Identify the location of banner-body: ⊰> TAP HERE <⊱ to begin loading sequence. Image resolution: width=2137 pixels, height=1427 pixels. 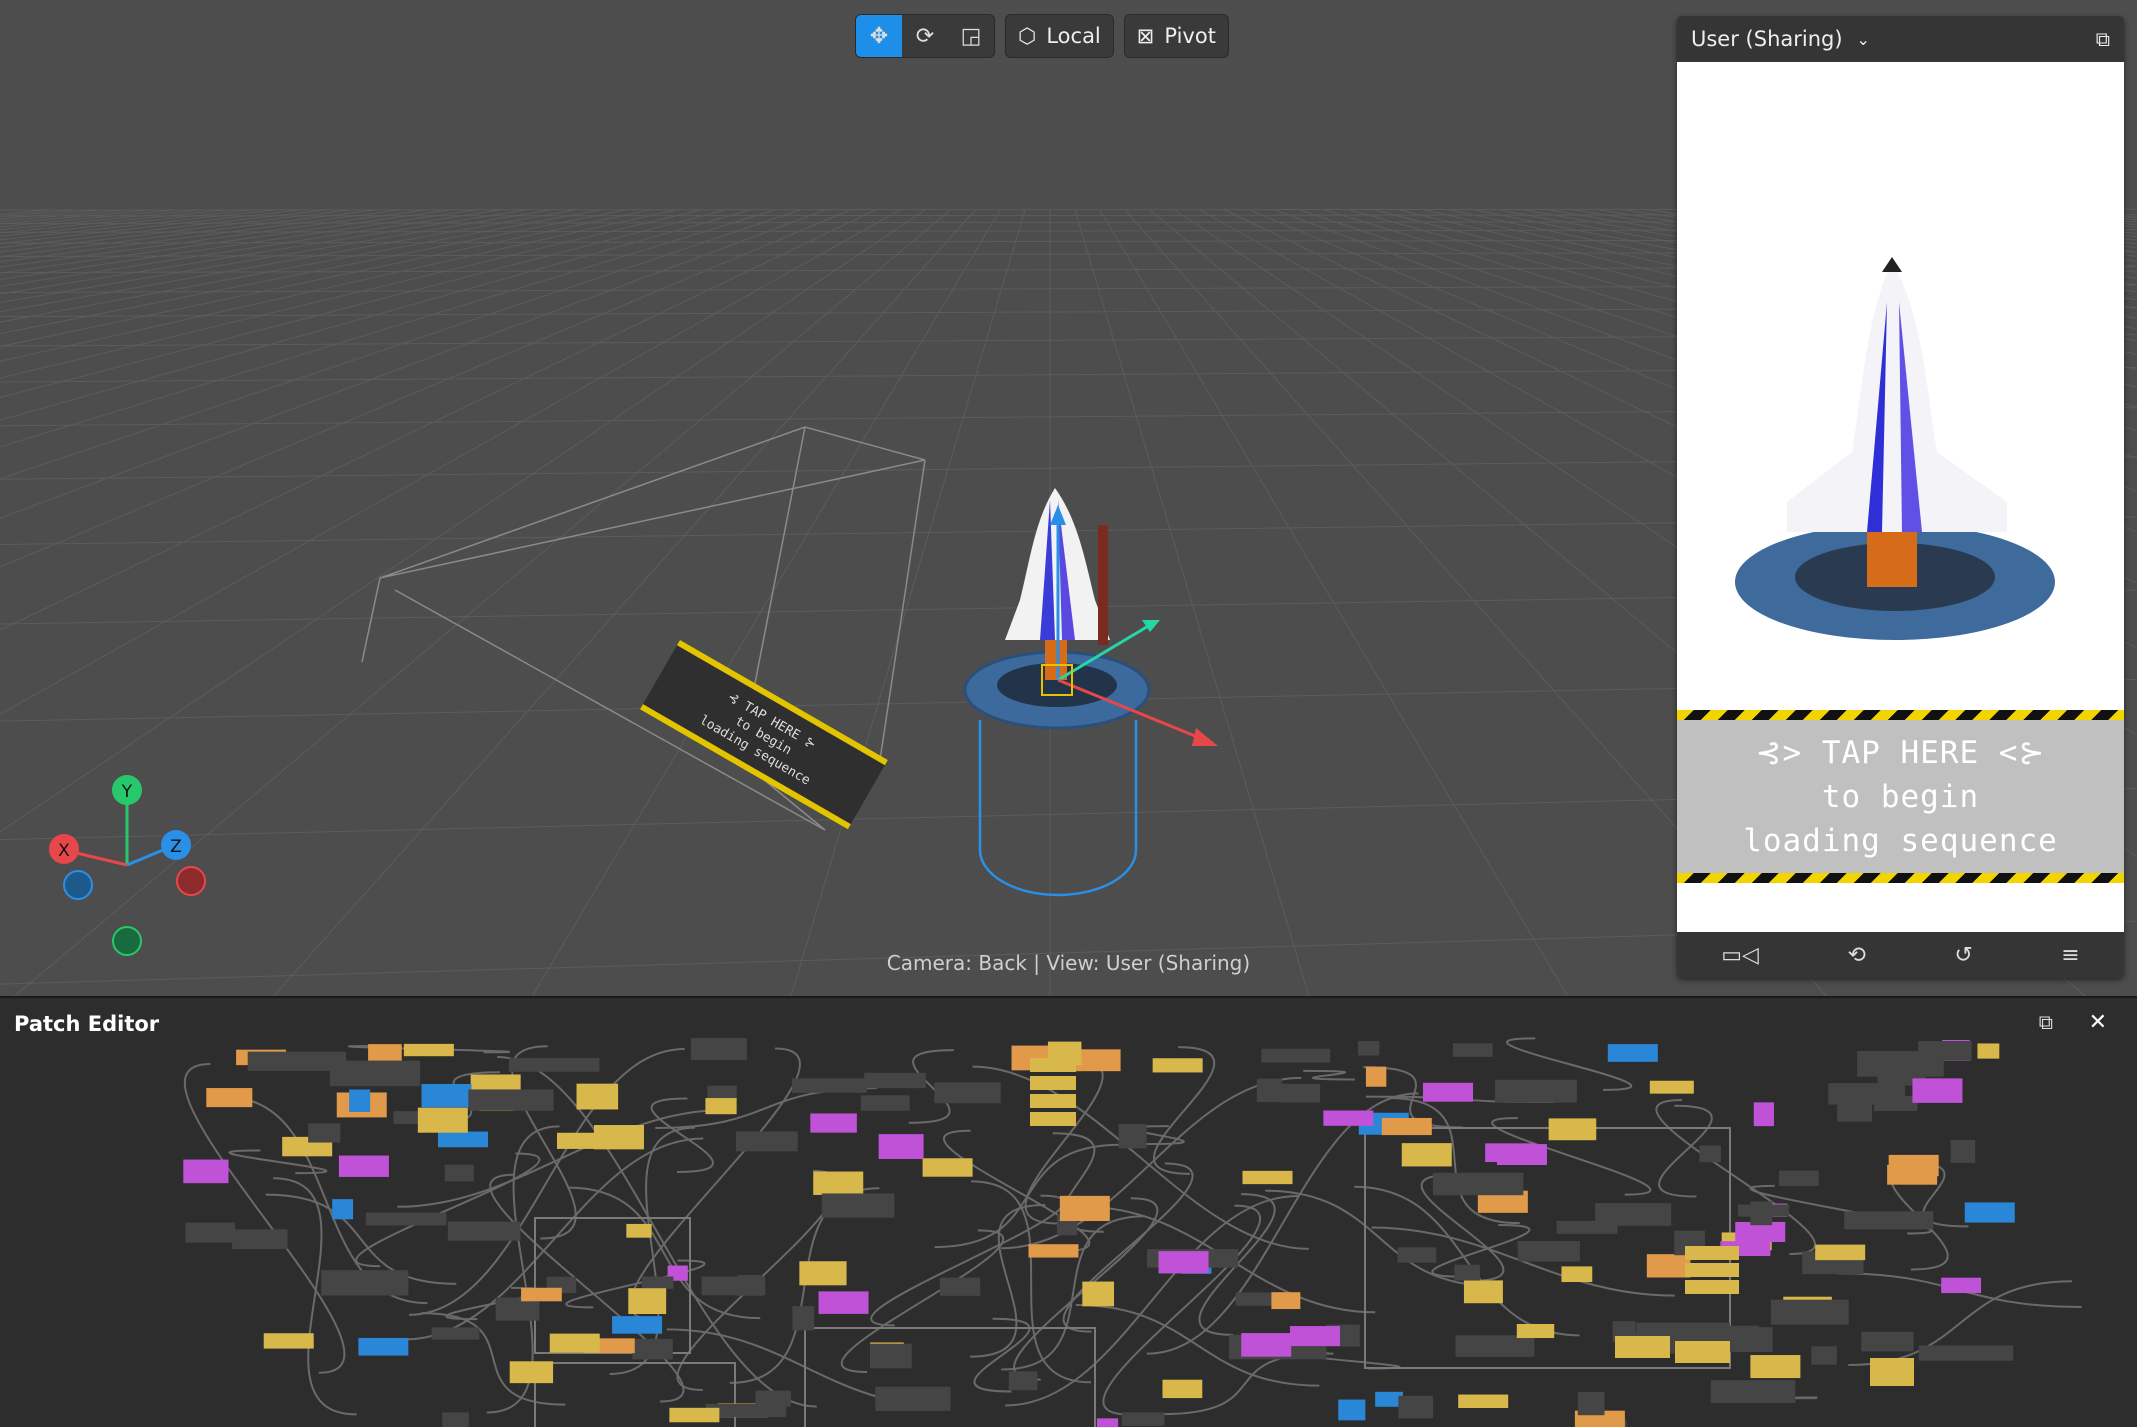
(1900, 796).